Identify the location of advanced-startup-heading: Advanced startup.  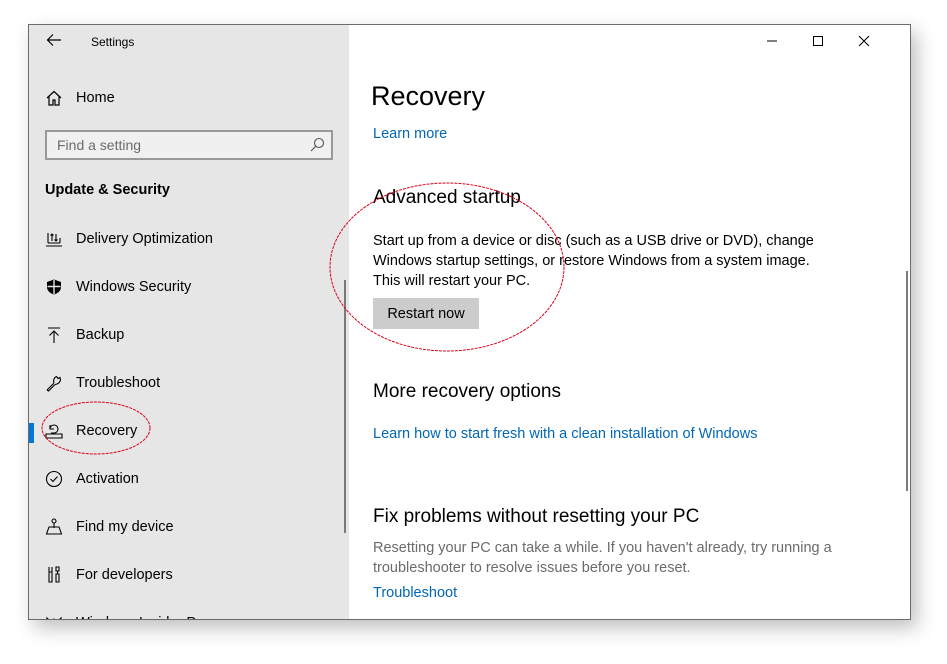
(447, 197).